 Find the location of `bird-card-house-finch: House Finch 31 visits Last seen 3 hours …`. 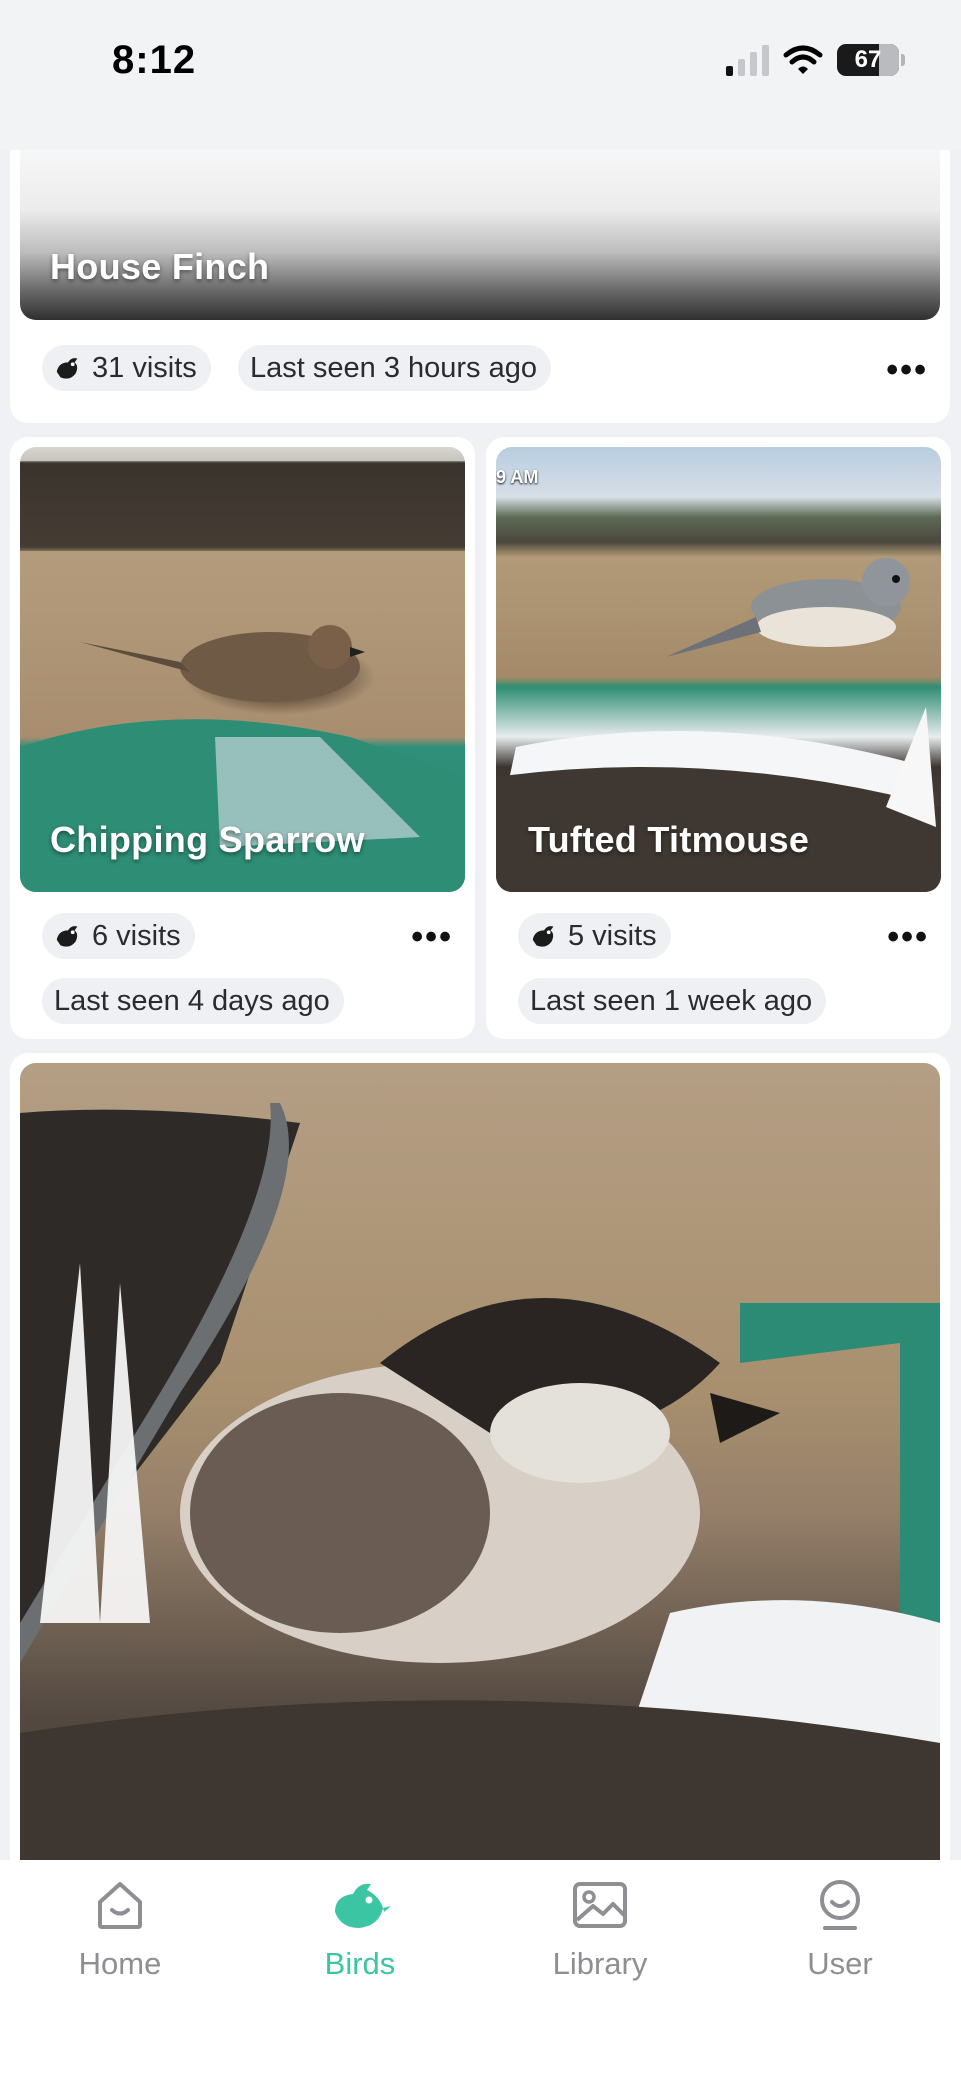

bird-card-house-finch: House Finch 31 visits Last seen 3 hours … is located at coordinates (480, 281).